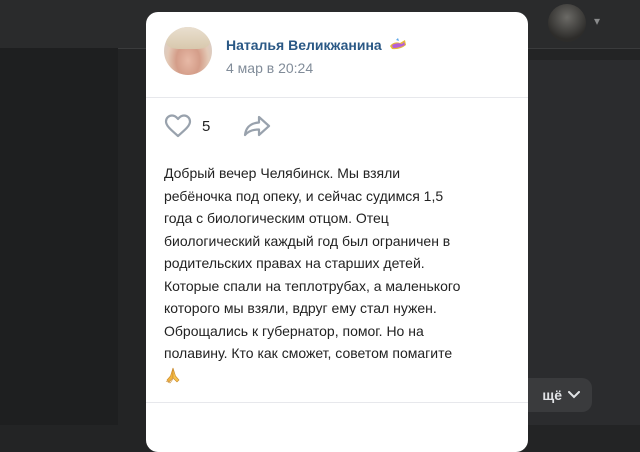 Image resolution: width=640 pixels, height=452 pixels. What do you see at coordinates (307, 240) in the screenshot?
I see `post-text-line: биологический каждый год был ограничен в` at bounding box center [307, 240].